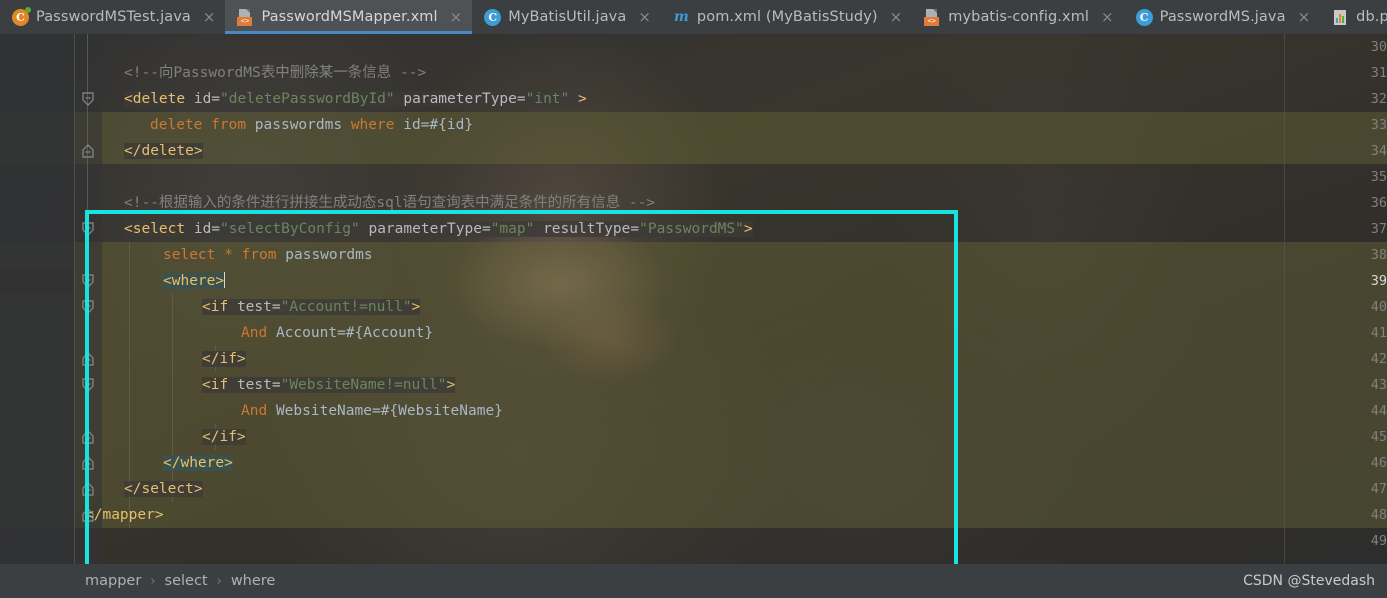  I want to click on sql-star: *, so click(228, 255).